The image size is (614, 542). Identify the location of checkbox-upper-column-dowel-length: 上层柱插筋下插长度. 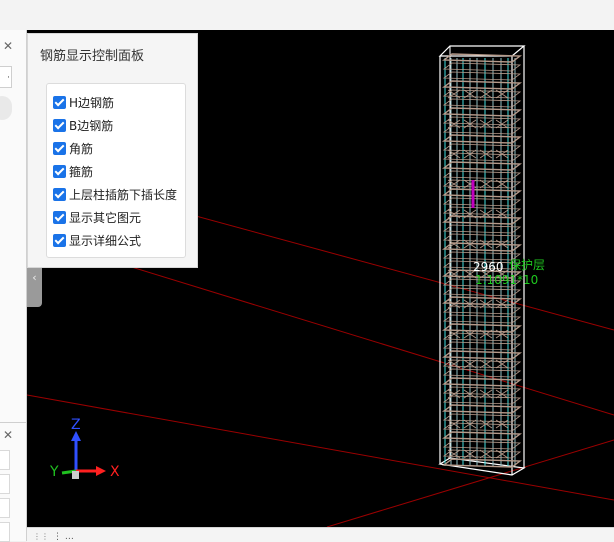
(115, 194).